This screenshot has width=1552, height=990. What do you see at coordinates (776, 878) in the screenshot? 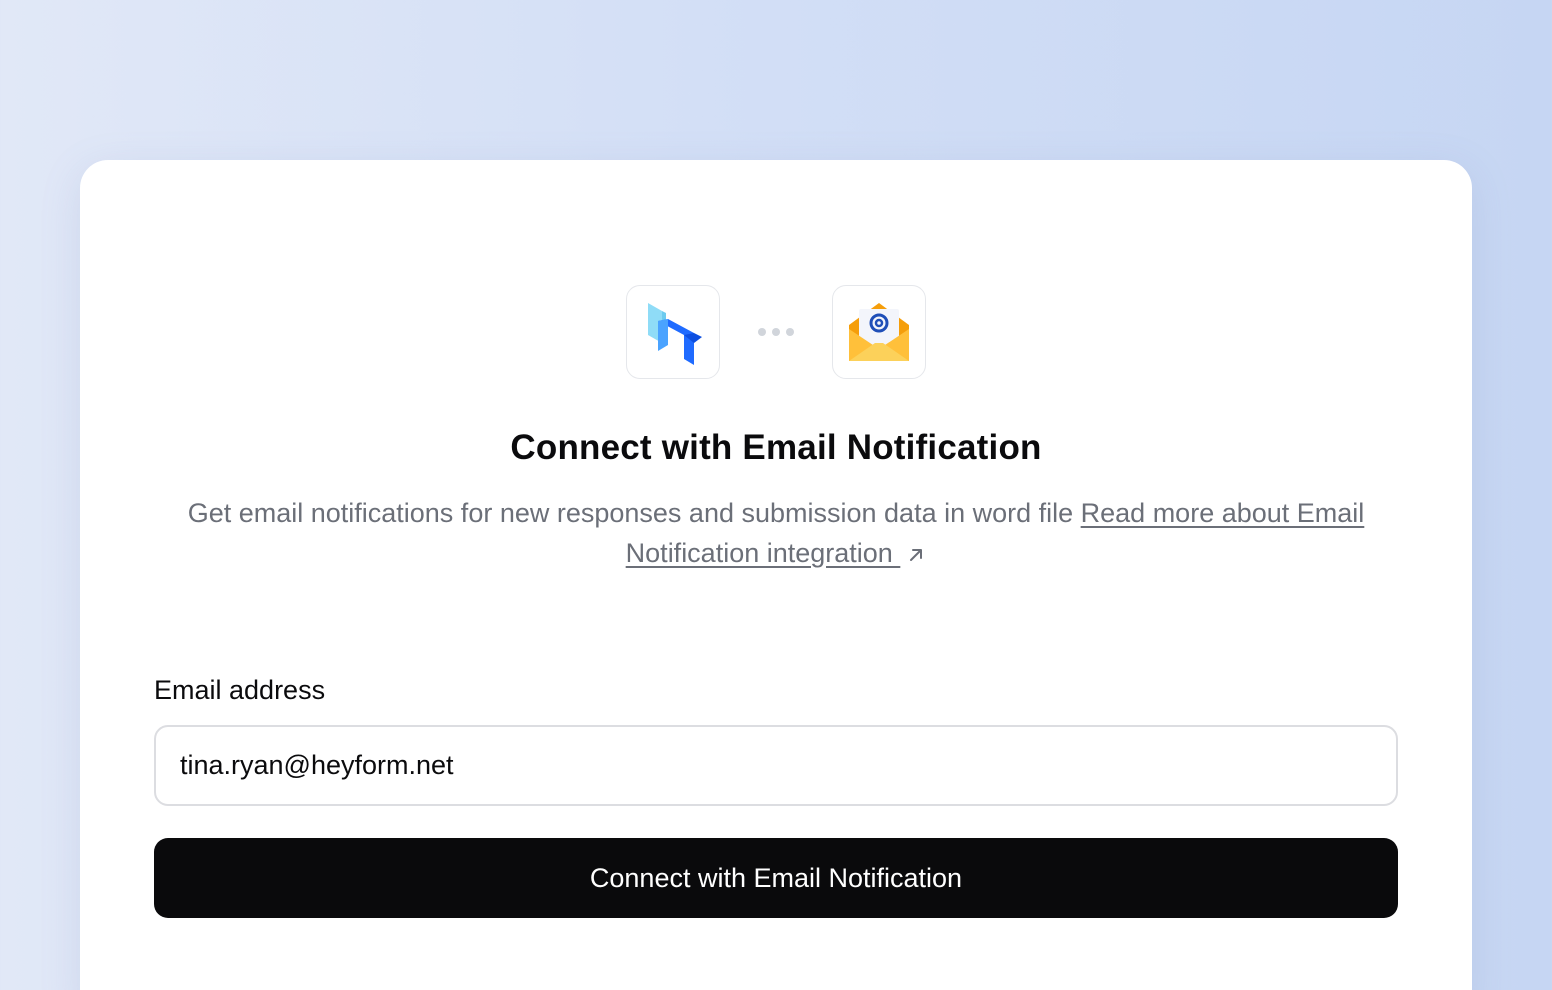
I see `connect-button: Connect with Email Notification` at bounding box center [776, 878].